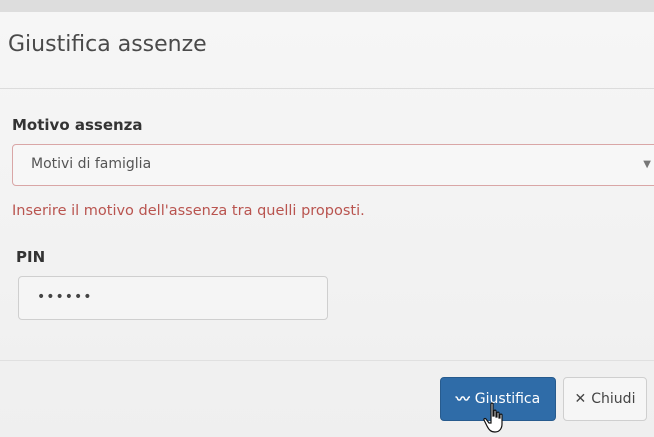  I want to click on footer-divider, so click(327, 360).